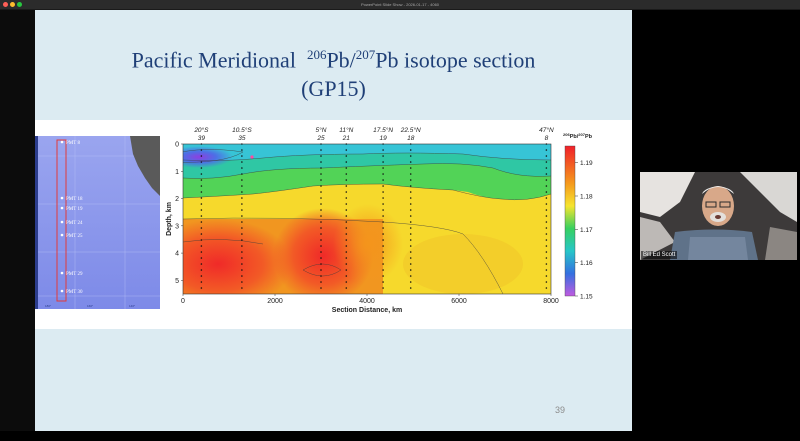  What do you see at coordinates (213, 60) in the screenshot?
I see `title-part1: Pacific Meridional` at bounding box center [213, 60].